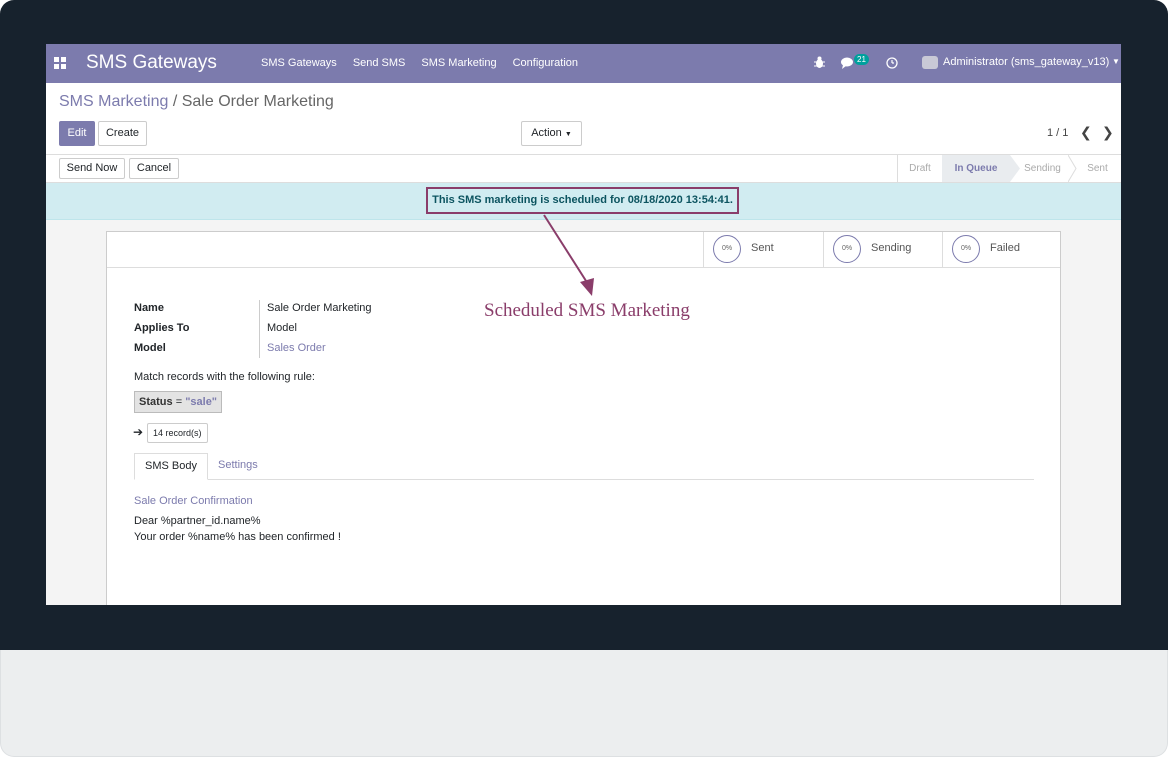 The image size is (1168, 757). I want to click on name-value: Sale Order Marketing, so click(319, 308).